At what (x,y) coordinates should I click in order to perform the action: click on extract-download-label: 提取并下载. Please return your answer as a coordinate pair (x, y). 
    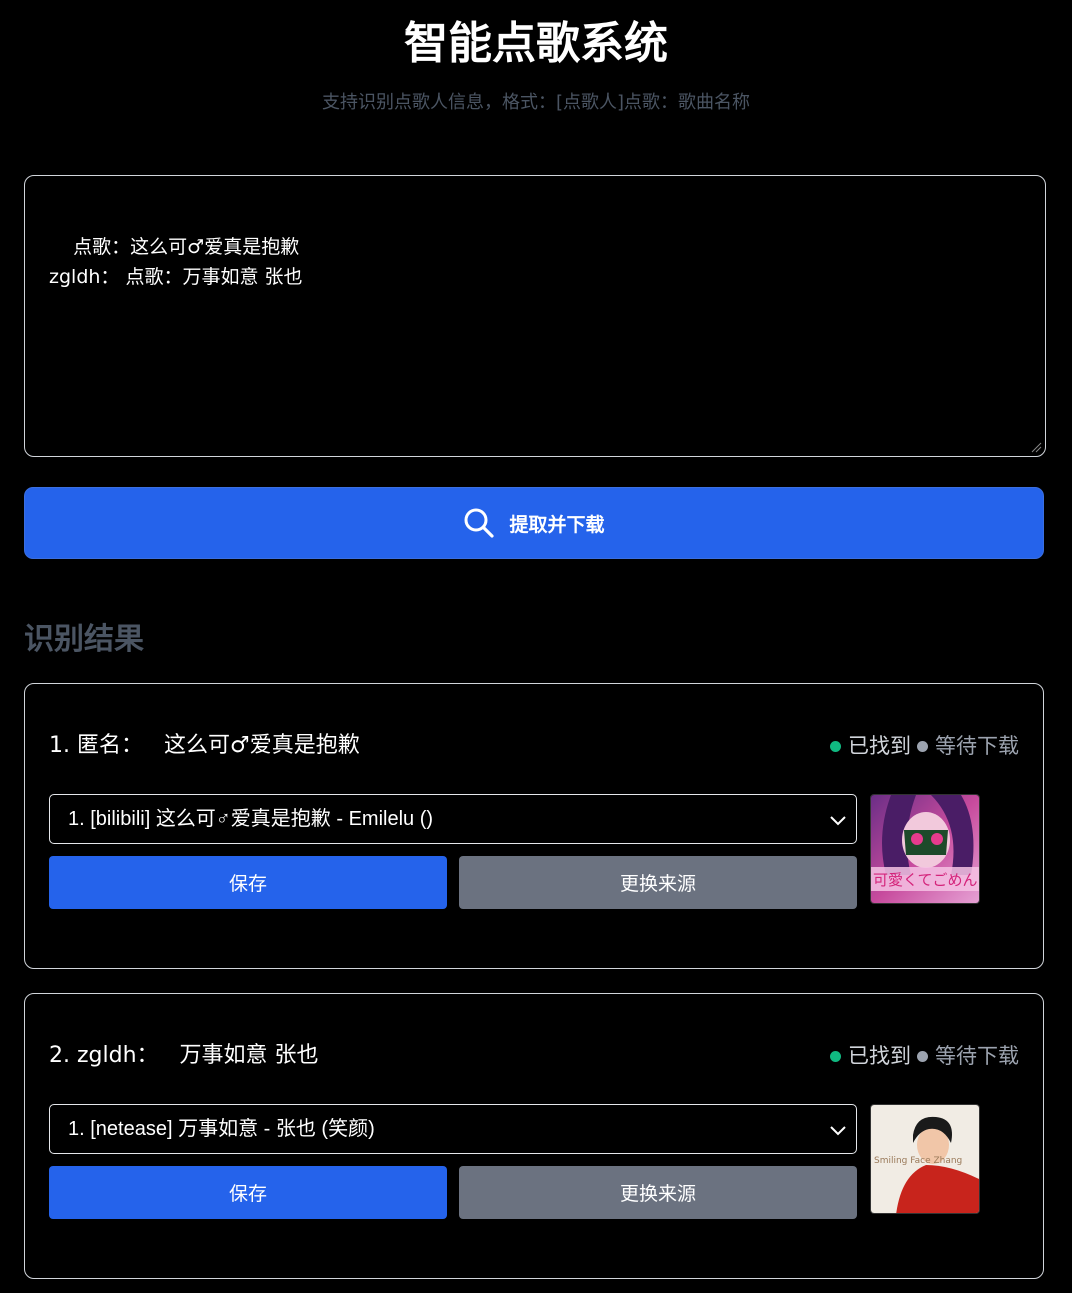
    Looking at the image, I should click on (557, 524).